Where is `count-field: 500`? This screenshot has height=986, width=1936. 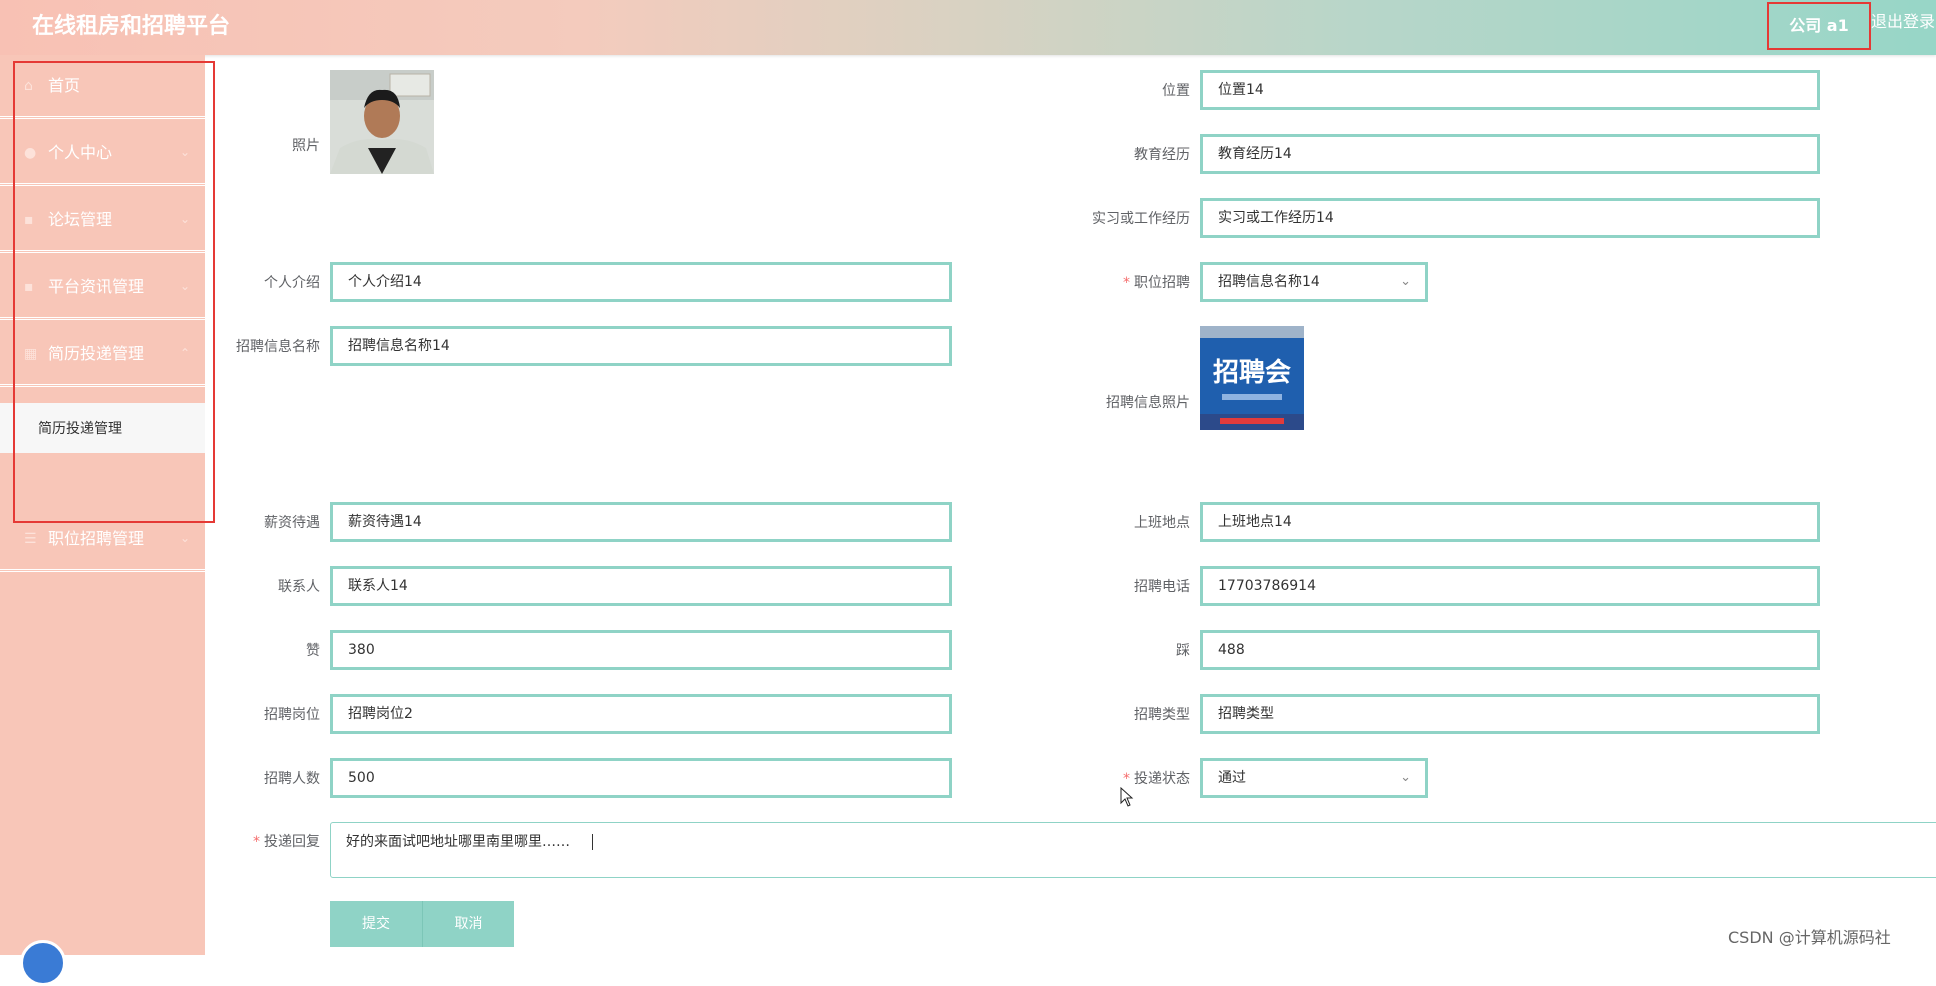 count-field: 500 is located at coordinates (641, 778).